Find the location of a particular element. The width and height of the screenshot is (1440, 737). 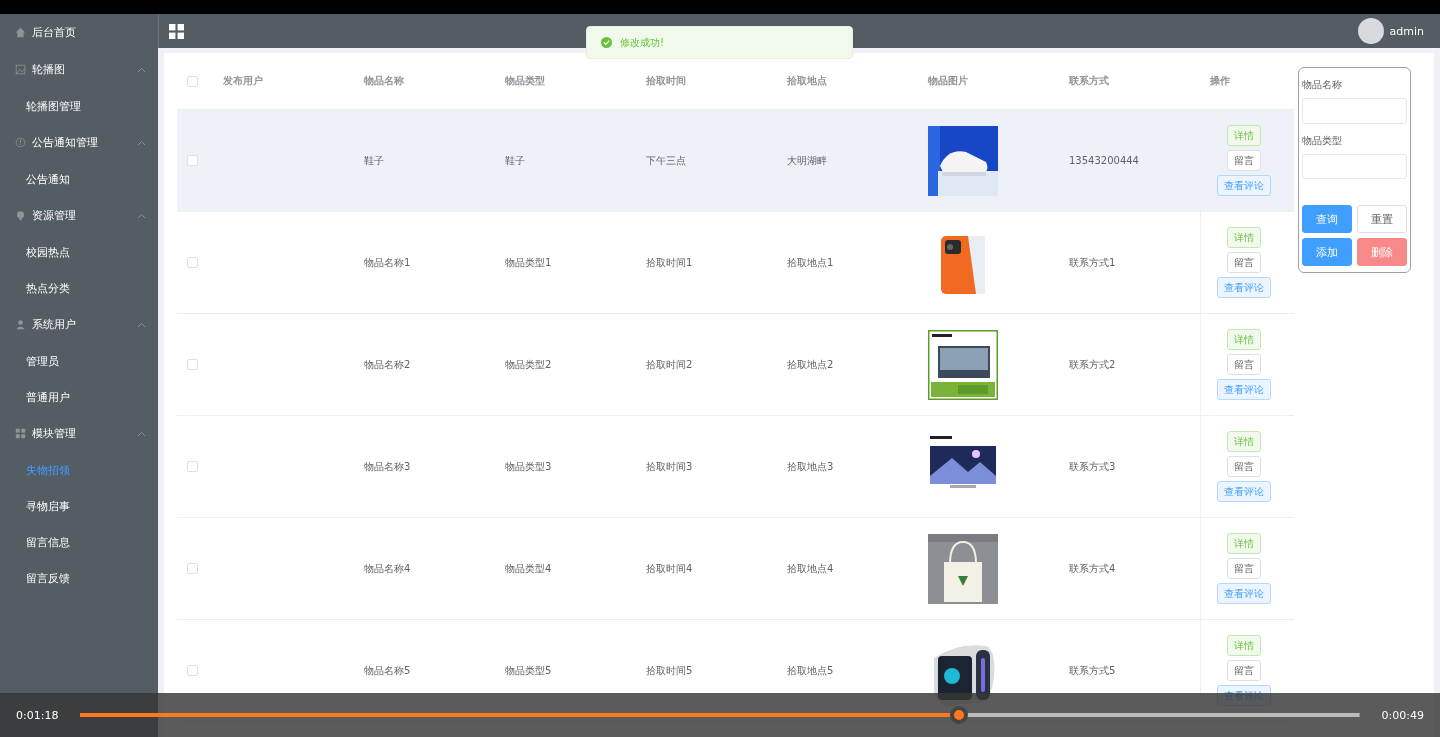

table-cell: 拾取地点3 is located at coordinates (810, 466).